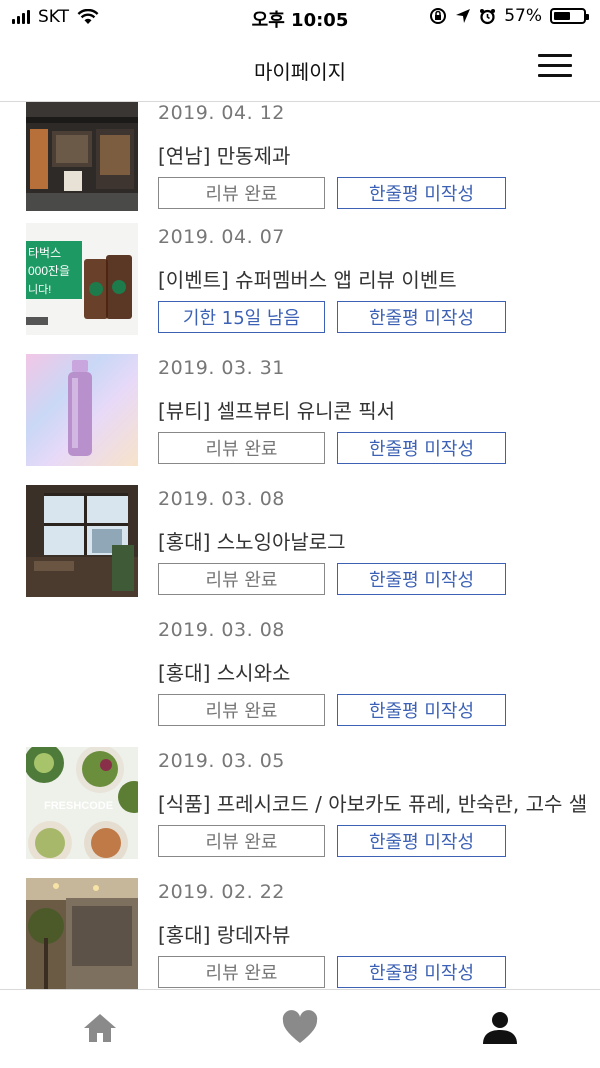  I want to click on battery-percent: 57%, so click(523, 16).